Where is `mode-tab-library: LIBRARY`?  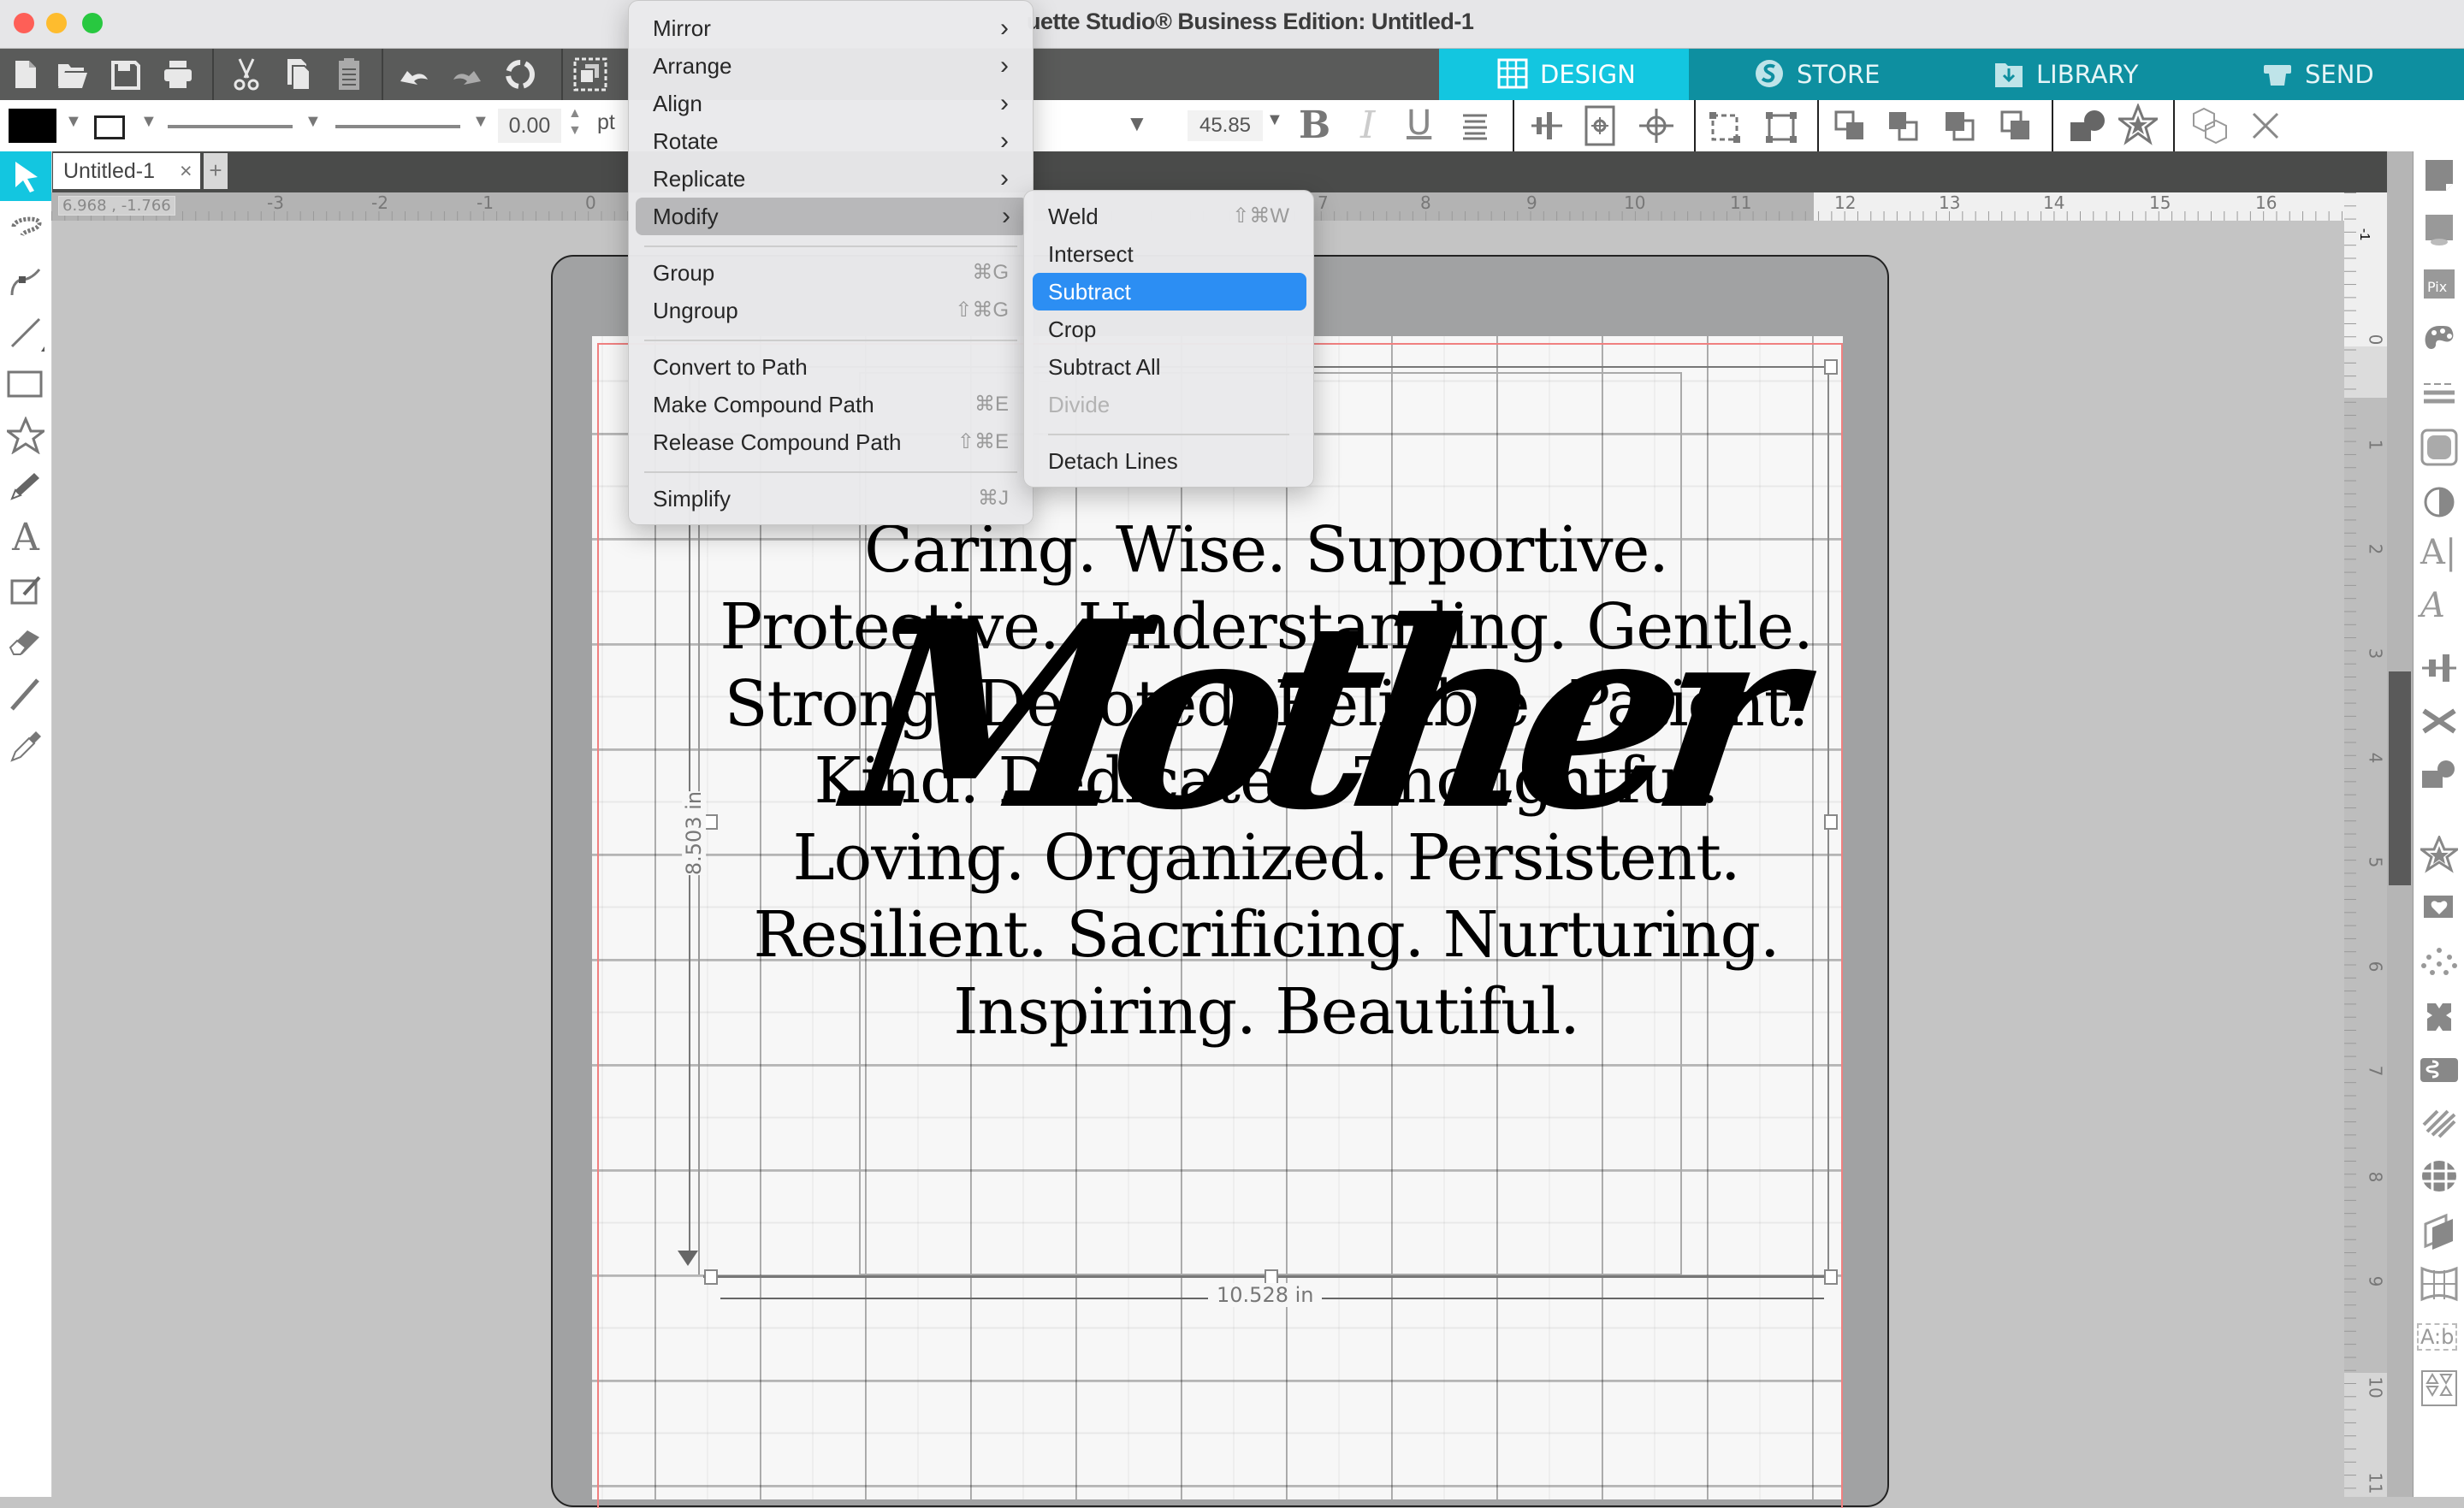
mode-tab-library: LIBRARY is located at coordinates (2078, 74).